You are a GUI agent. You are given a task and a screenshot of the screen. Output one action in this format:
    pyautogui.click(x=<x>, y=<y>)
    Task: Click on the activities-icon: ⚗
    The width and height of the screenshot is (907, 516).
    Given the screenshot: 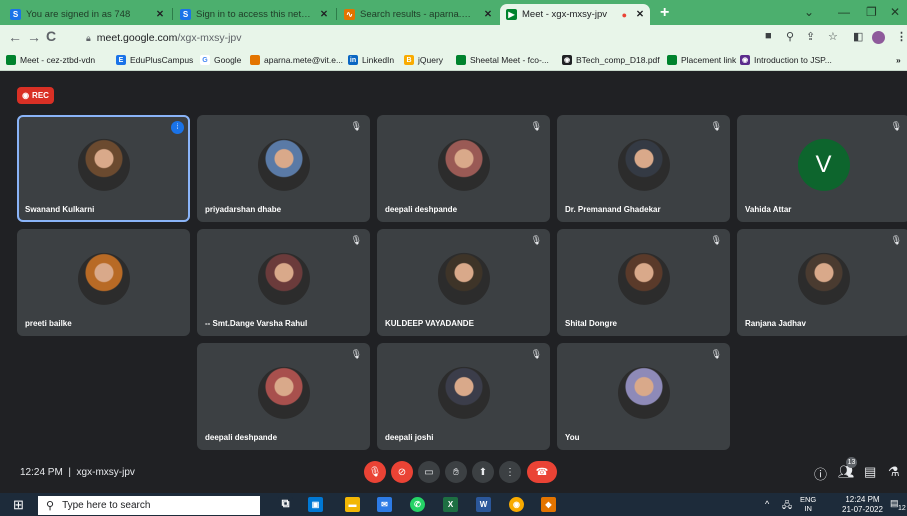 What is the action you would take?
    pyautogui.click(x=894, y=472)
    